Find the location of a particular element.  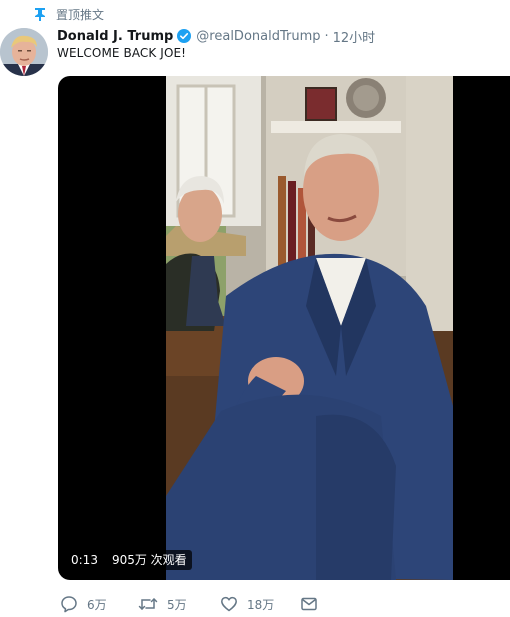

like-button: 18万 is located at coordinates (260, 604).